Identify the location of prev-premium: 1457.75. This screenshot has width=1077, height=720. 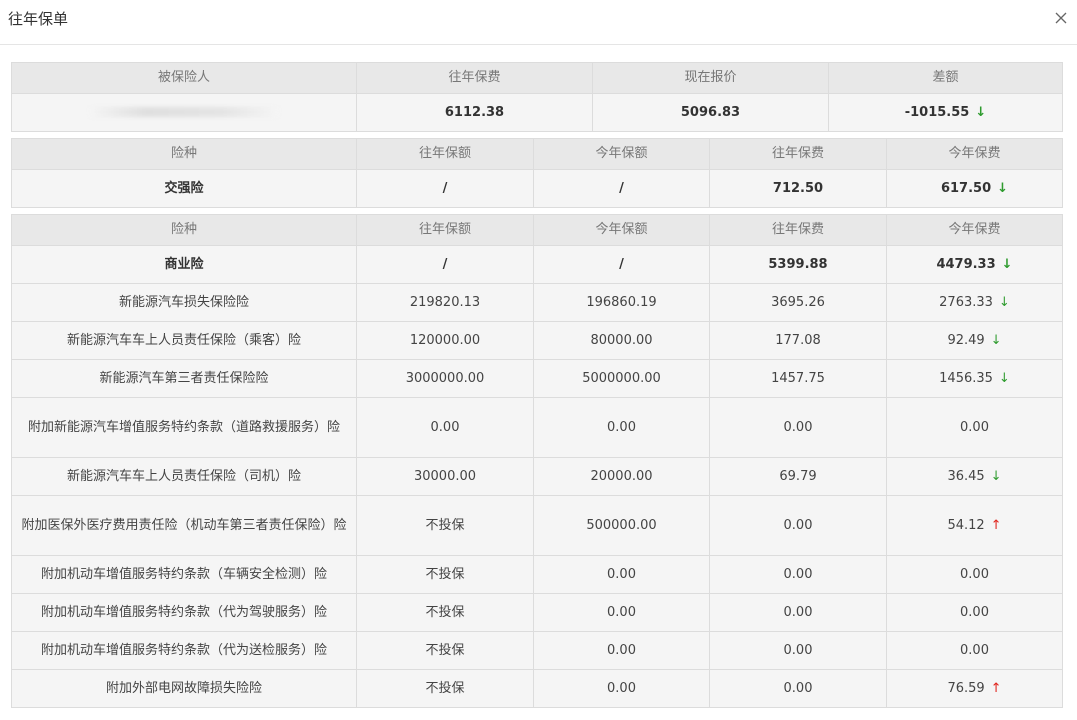
(798, 378).